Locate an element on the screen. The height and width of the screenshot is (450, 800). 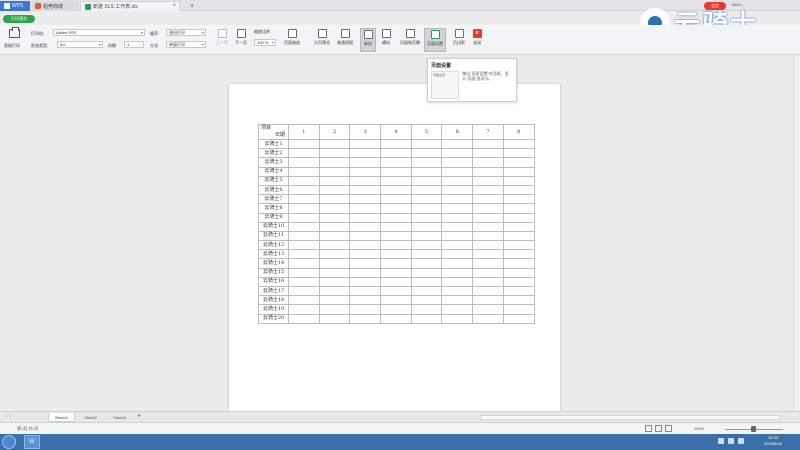
stepper-icon: ÷ is located at coordinates (141, 44).